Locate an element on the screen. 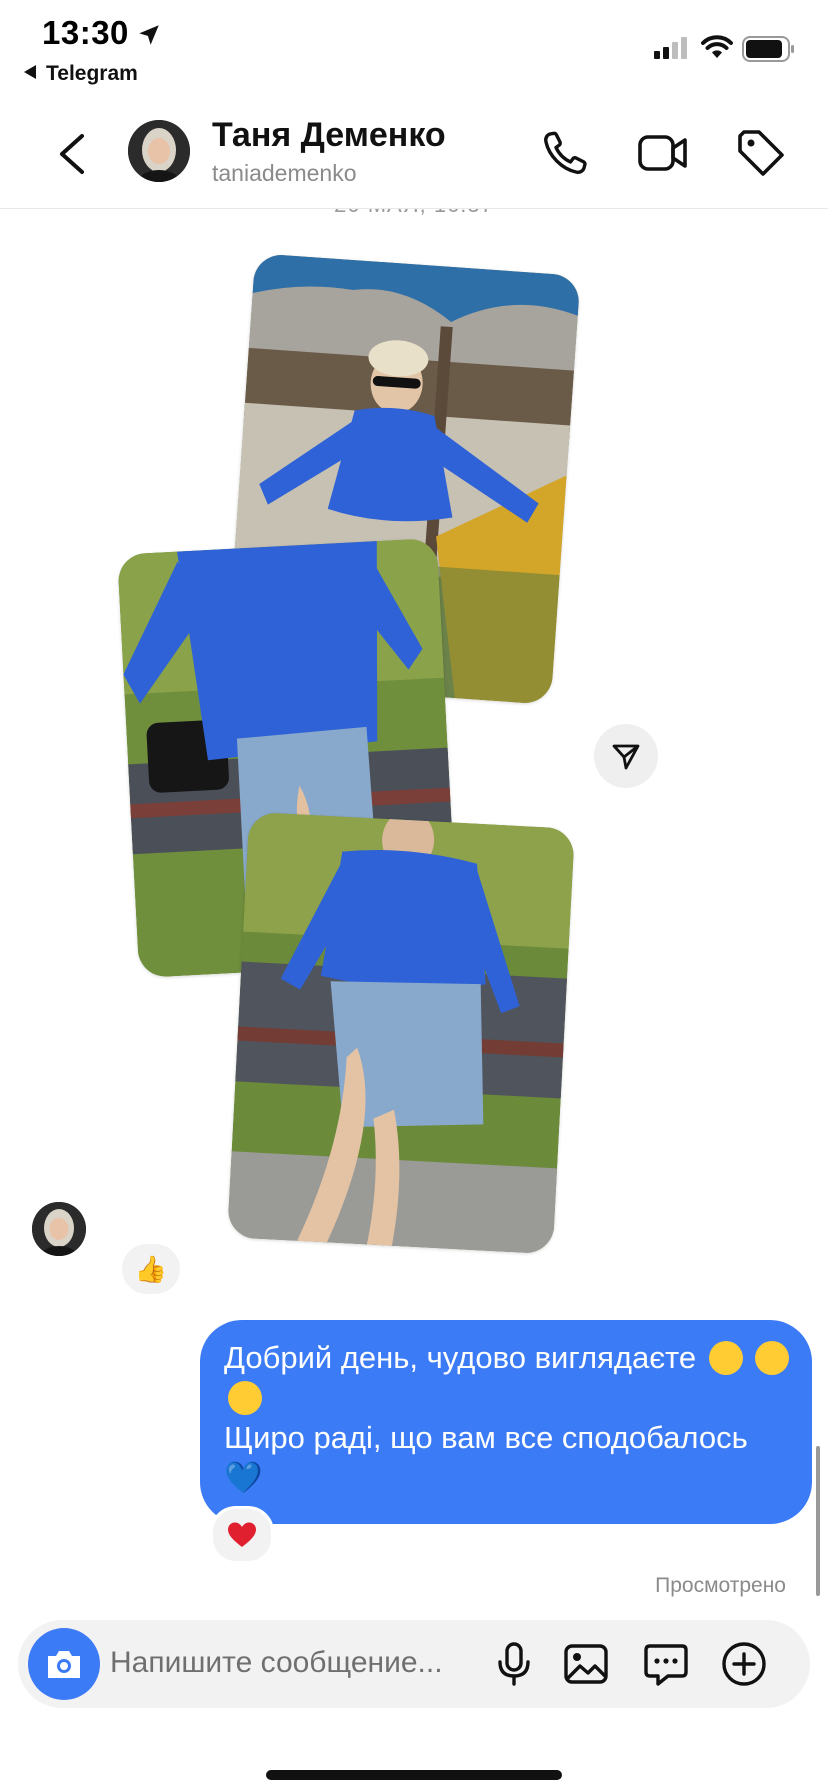  back-app-label: Telegram is located at coordinates (92, 73).